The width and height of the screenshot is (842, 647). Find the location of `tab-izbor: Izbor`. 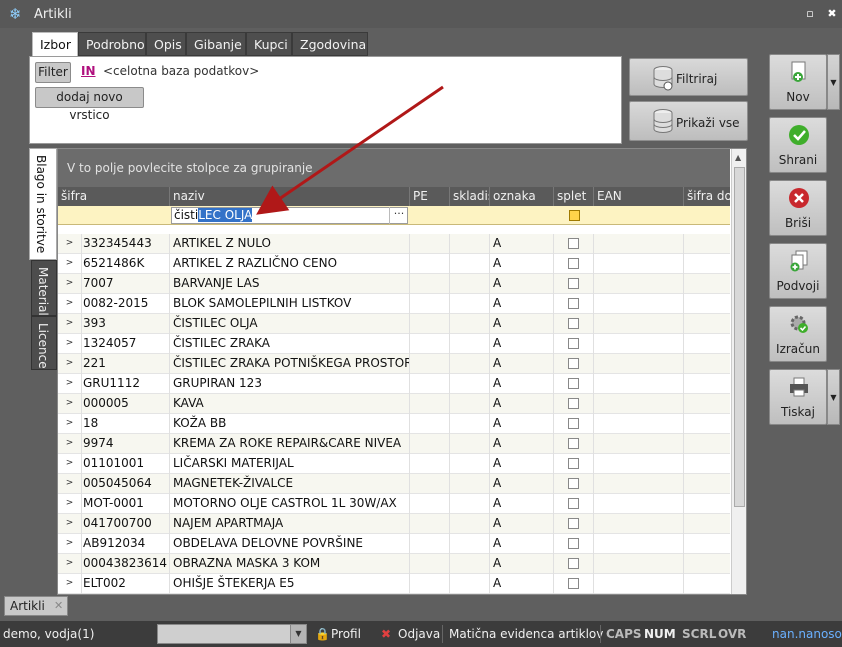

tab-izbor: Izbor is located at coordinates (55, 44).